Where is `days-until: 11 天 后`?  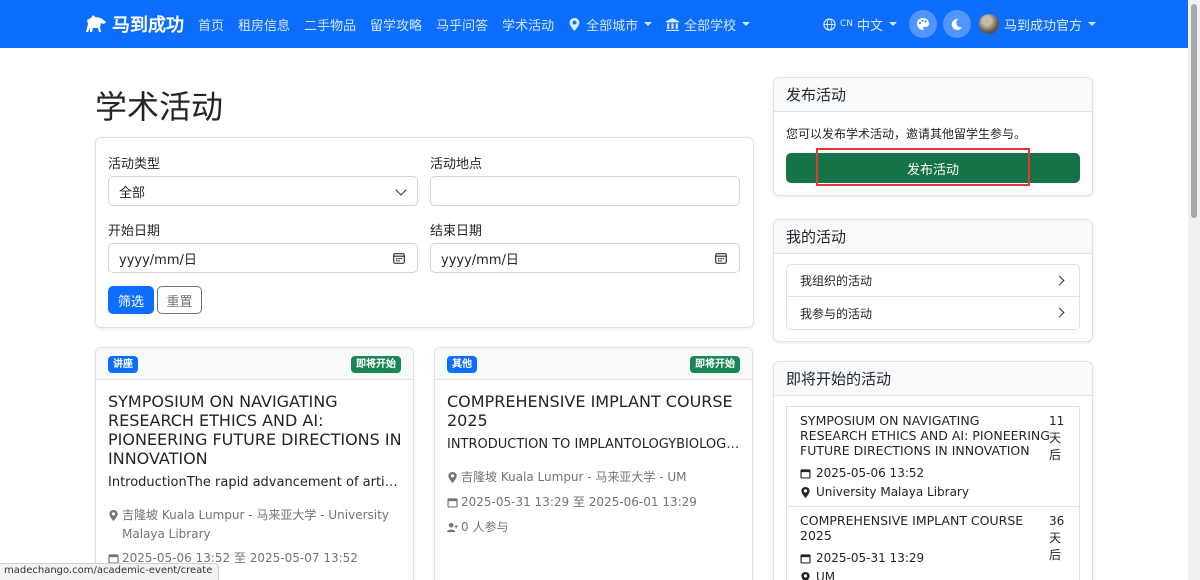 days-until: 11 天 后 is located at coordinates (1057, 438).